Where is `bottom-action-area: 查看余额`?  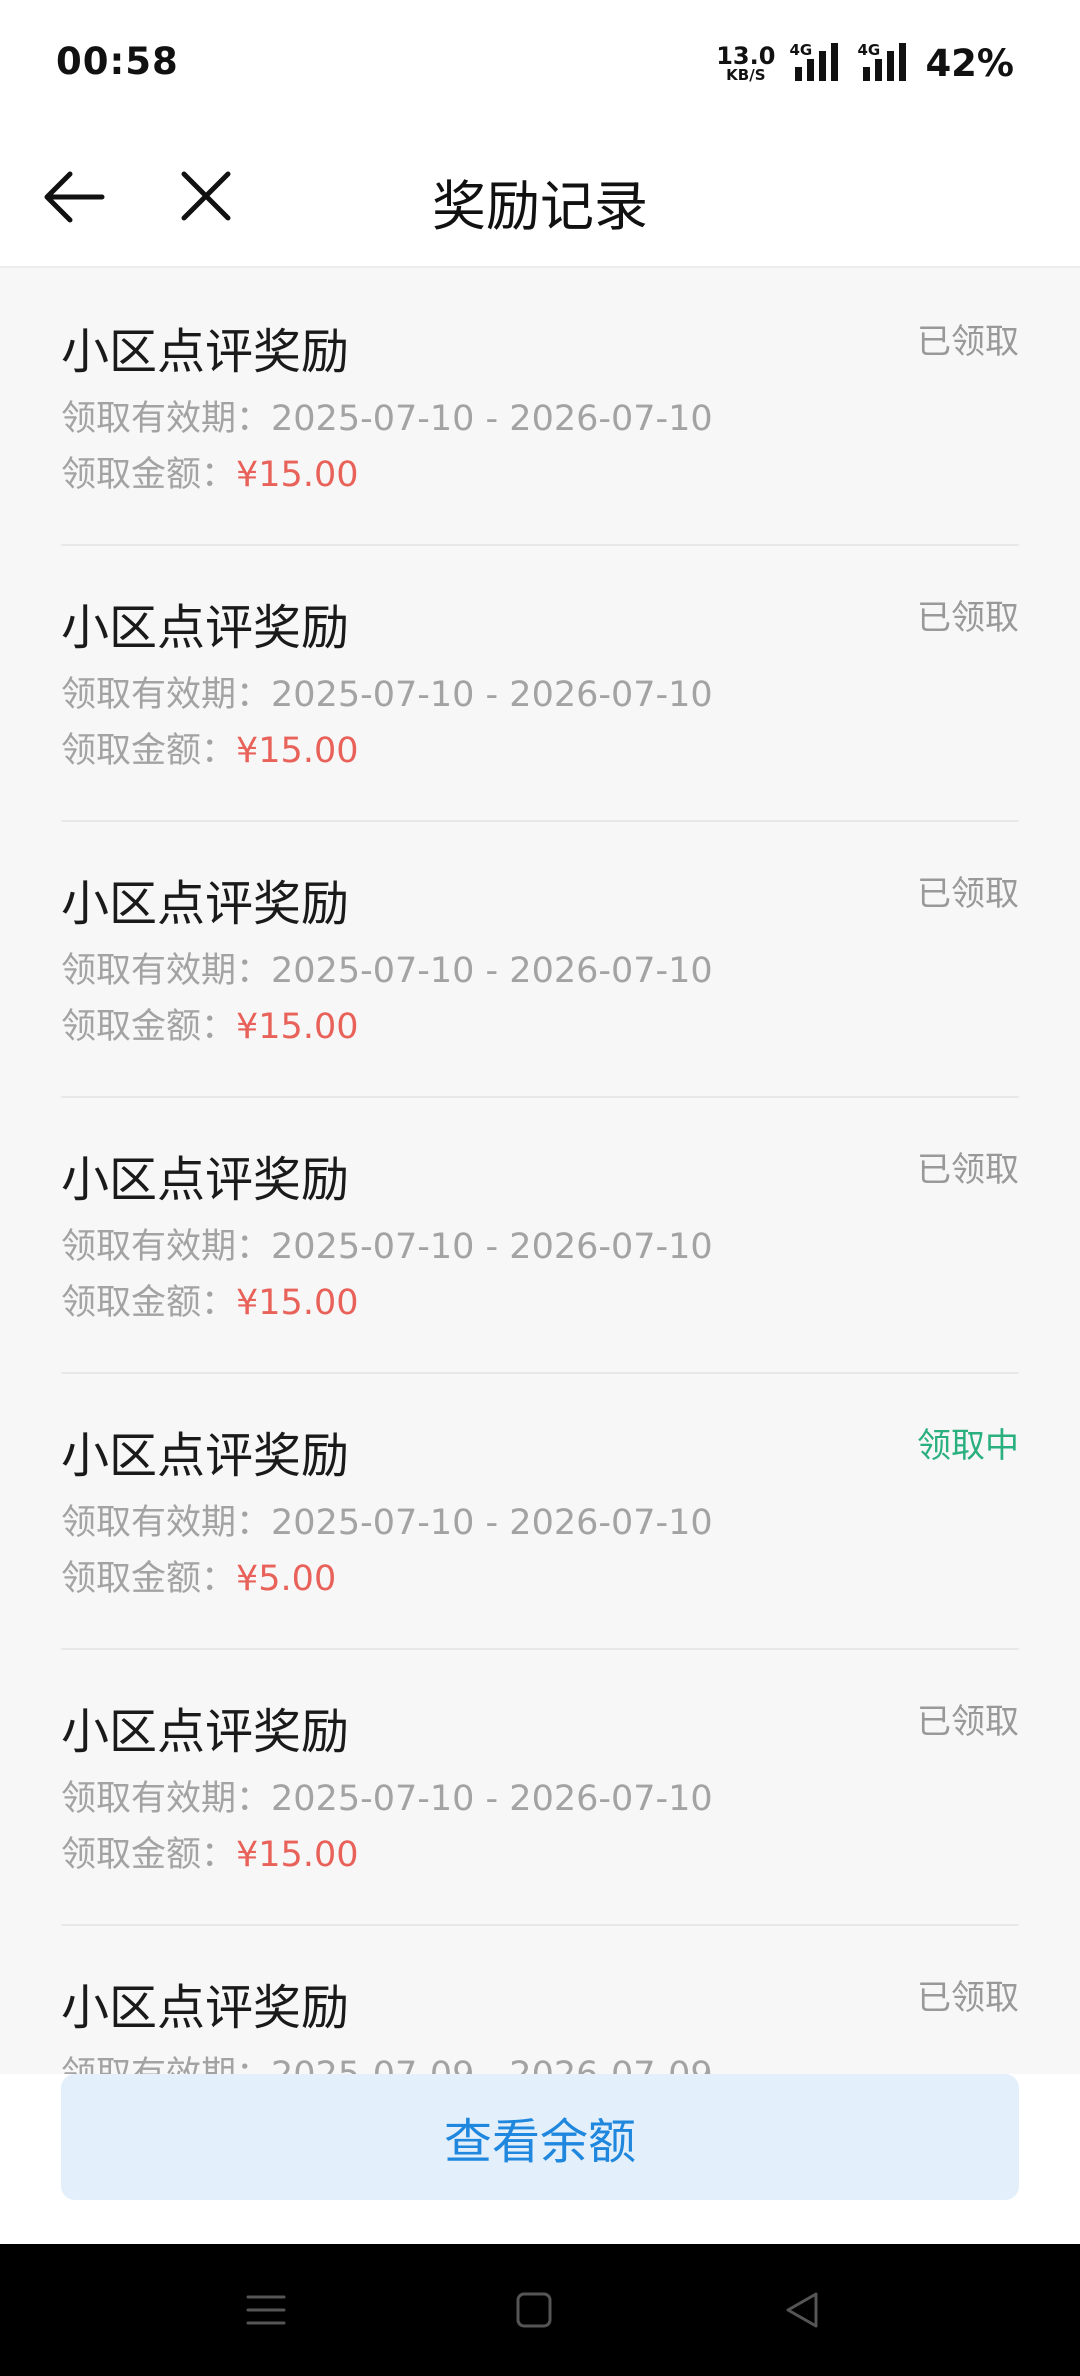 bottom-action-area: 查看余额 is located at coordinates (540, 2159).